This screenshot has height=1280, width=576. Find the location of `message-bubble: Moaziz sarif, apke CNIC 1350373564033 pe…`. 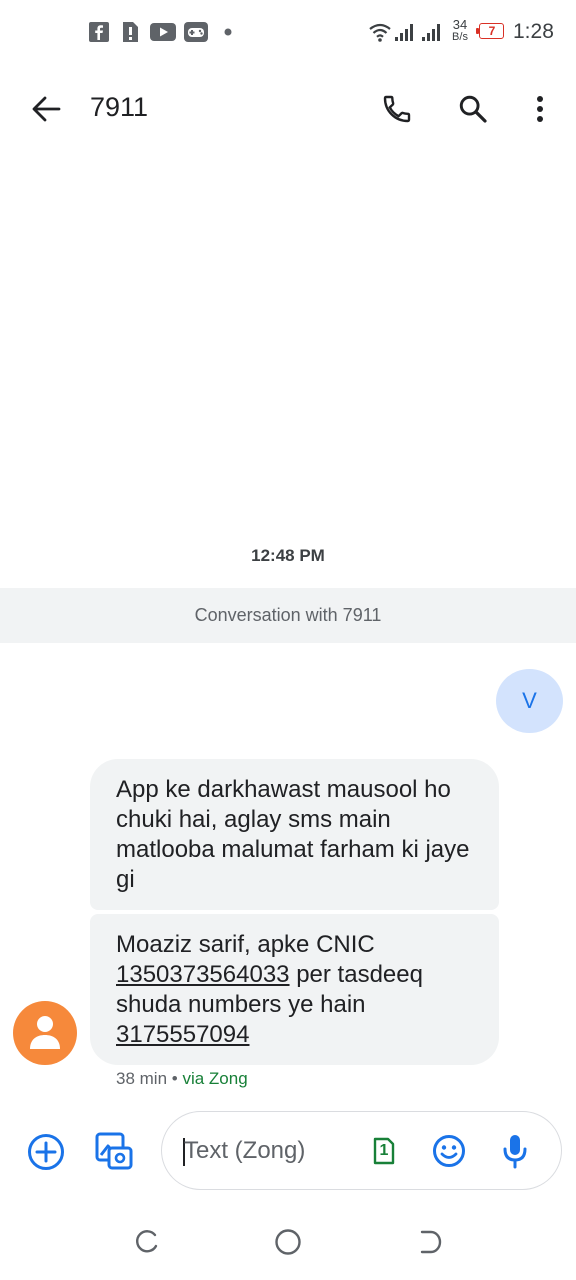

message-bubble: Moaziz sarif, apke CNIC 1350373564033 pe… is located at coordinates (294, 989).